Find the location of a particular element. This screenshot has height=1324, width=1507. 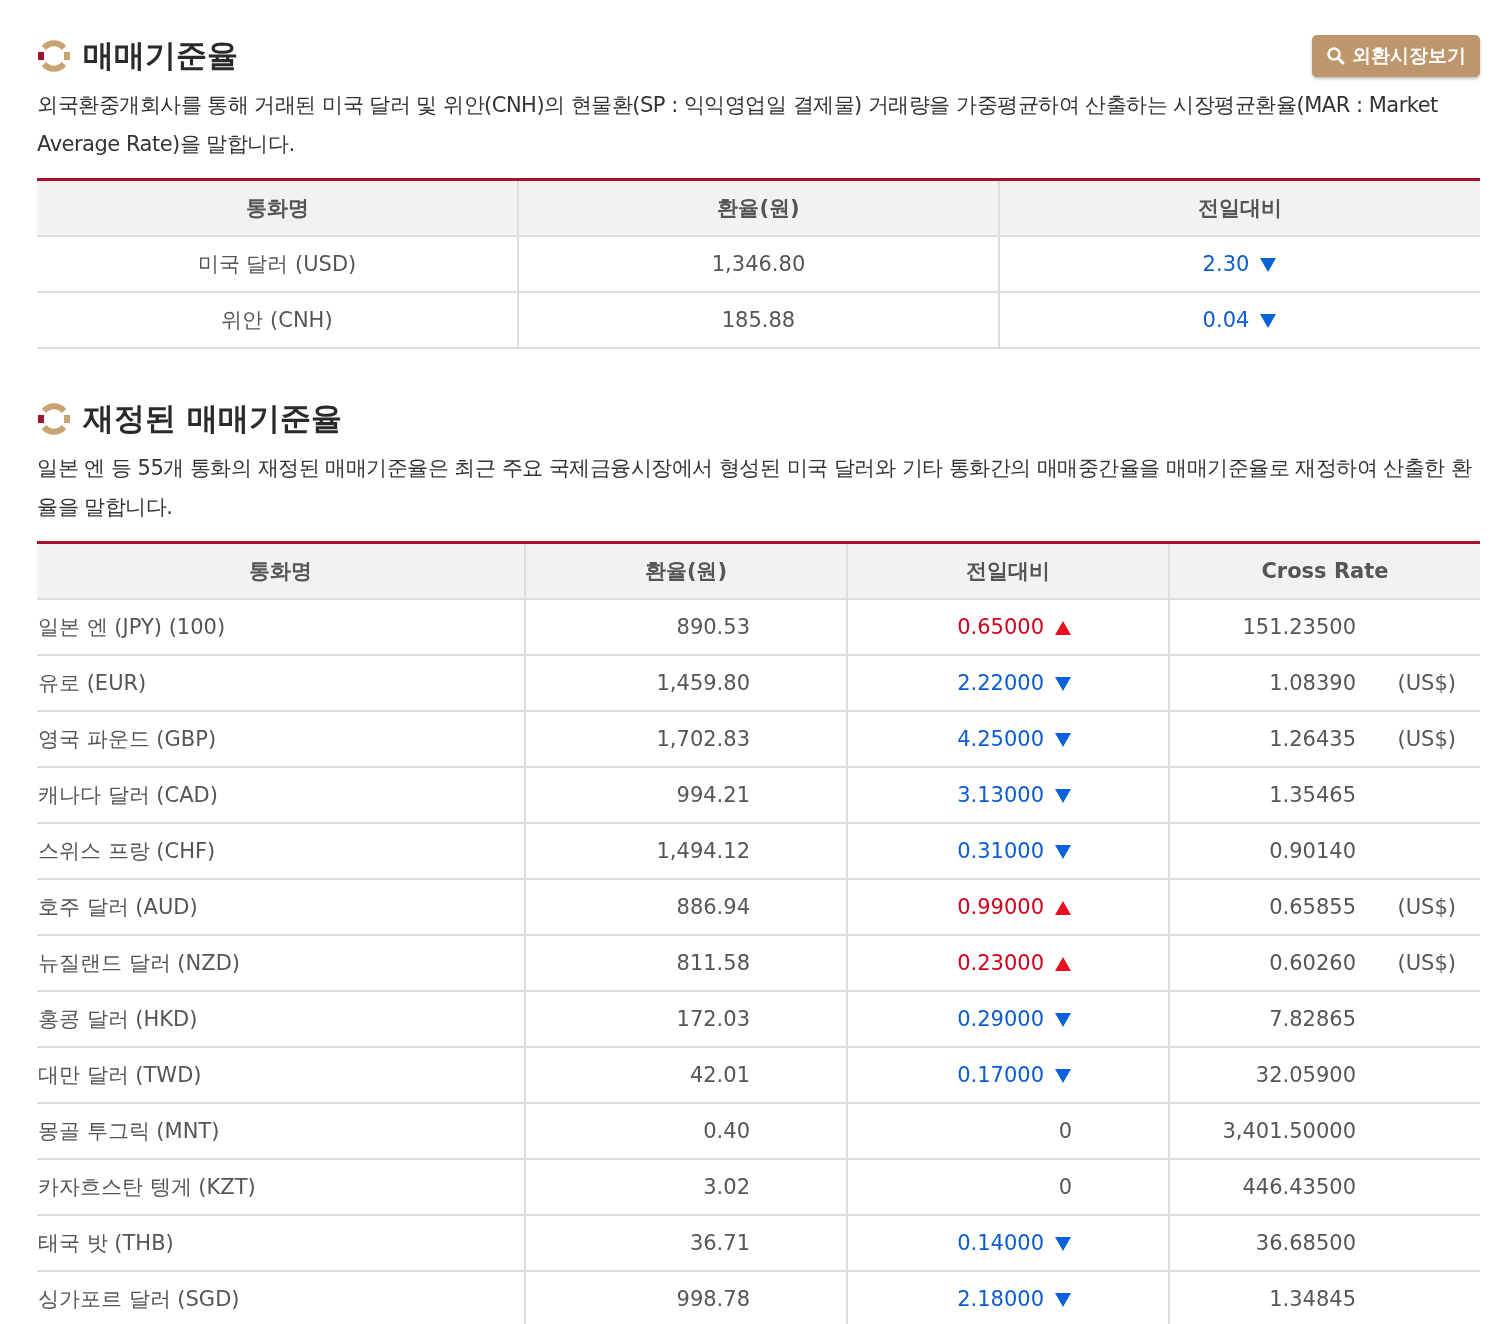

cross-rate-cell: 1.35465 is located at coordinates (1324, 795).